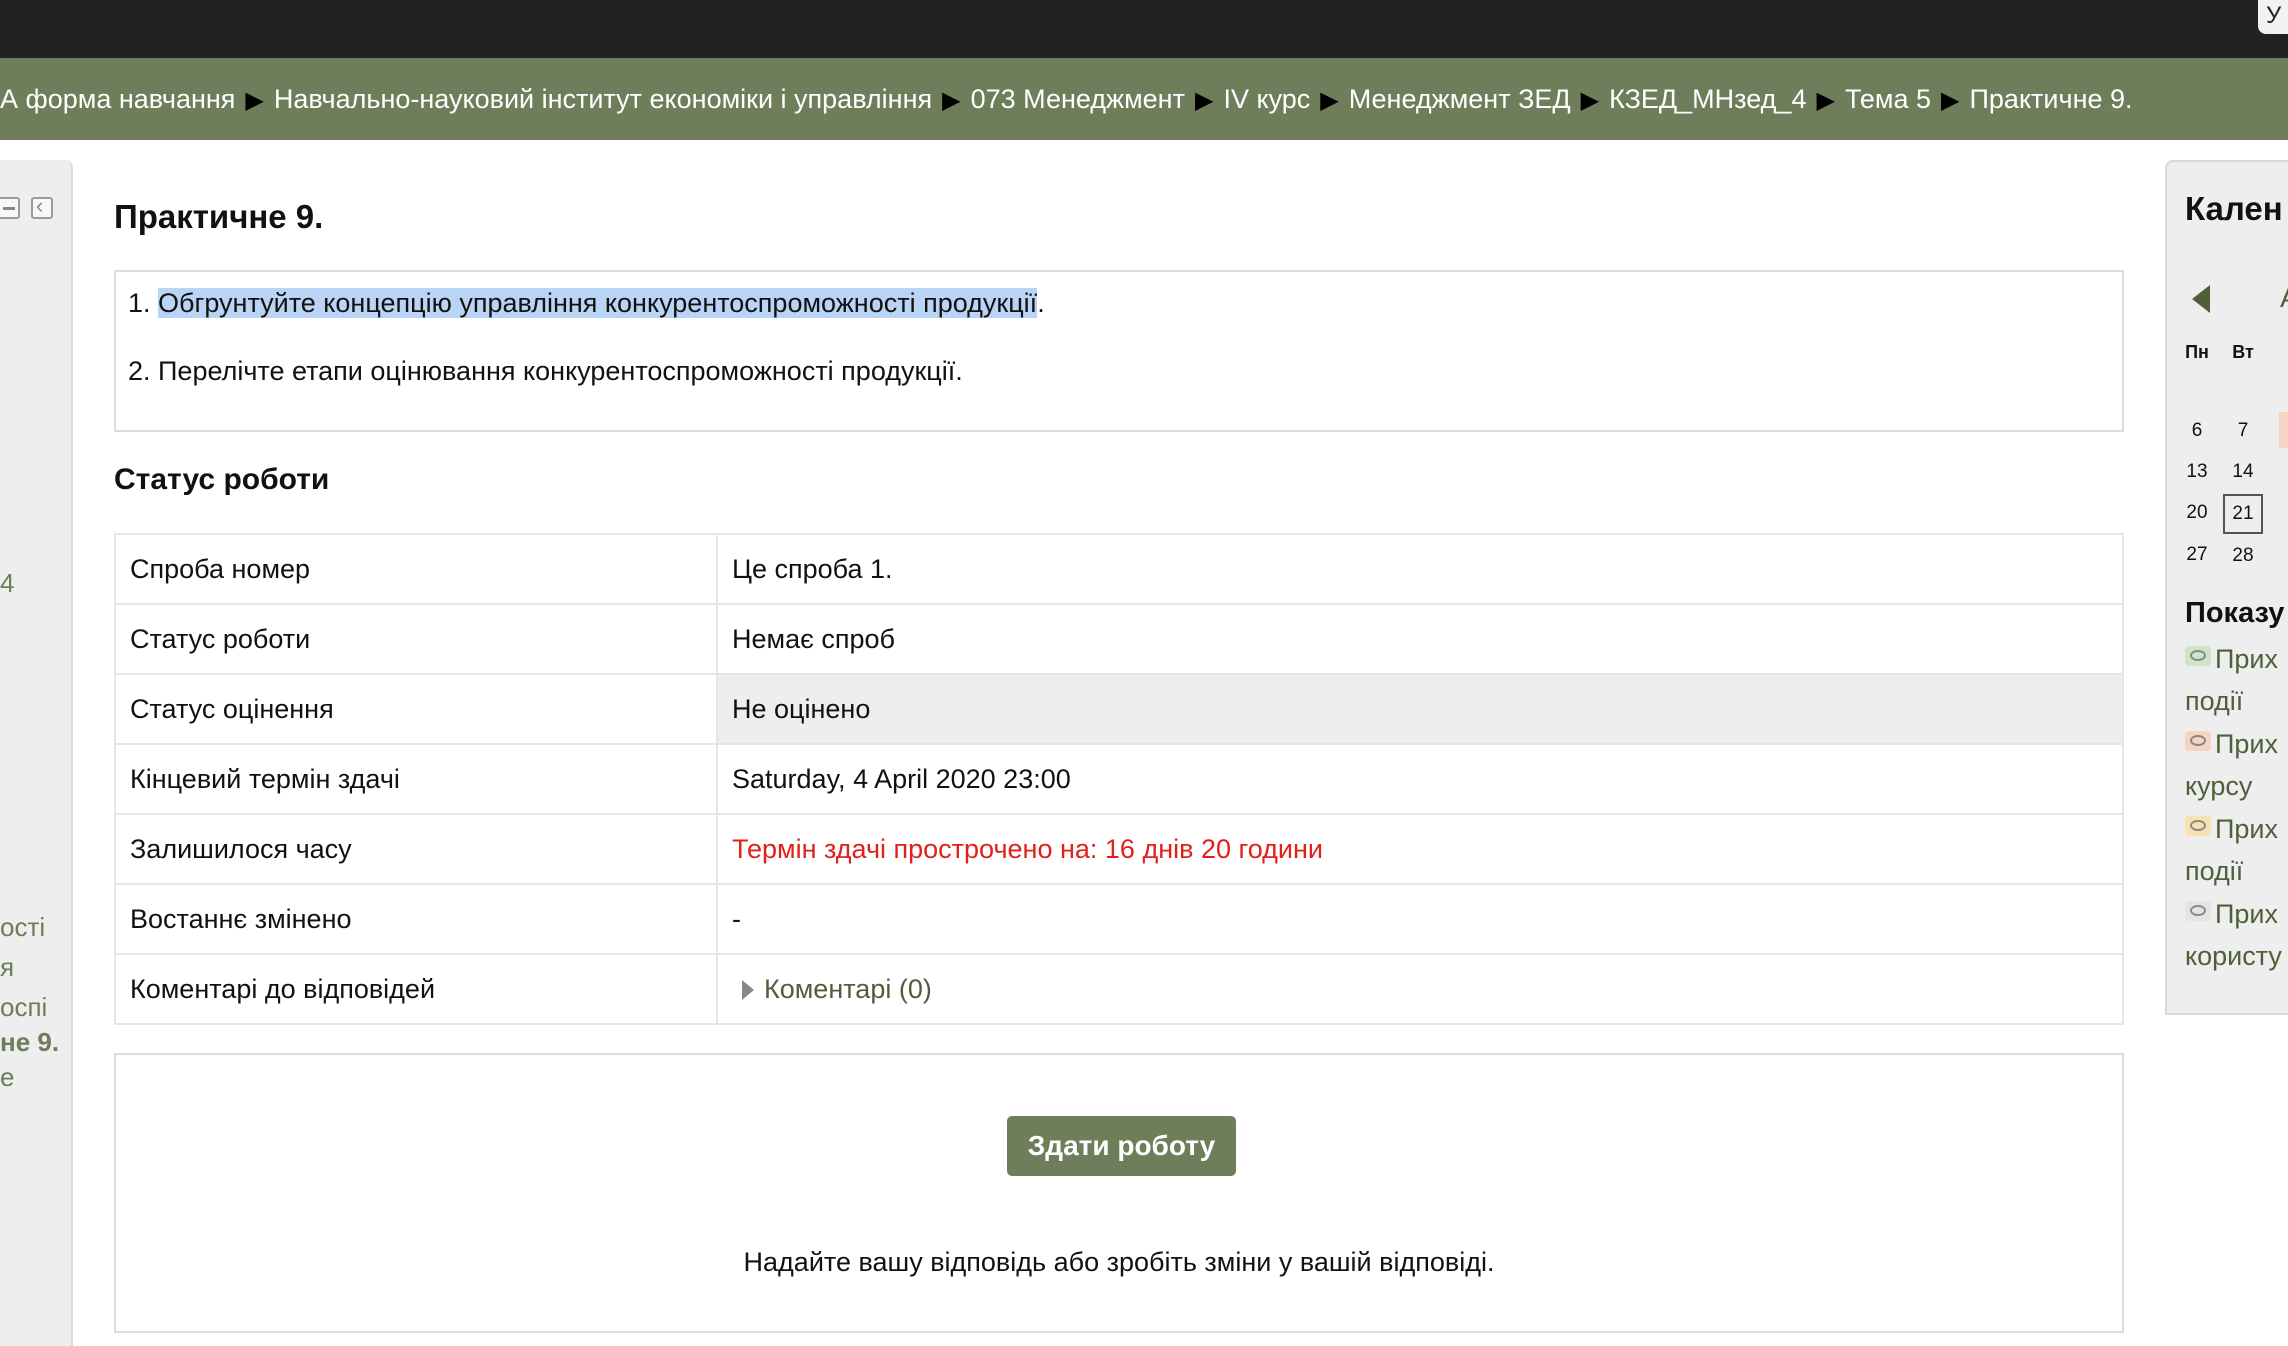 The height and width of the screenshot is (1346, 2288). I want to click on table-row: Коментарі до відповідей Коментарі (0), so click(1119, 989).